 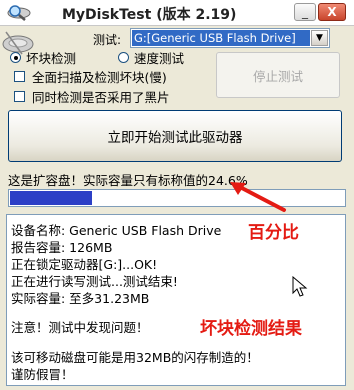 I want to click on stop-test-button: 停止测试, so click(x=278, y=75).